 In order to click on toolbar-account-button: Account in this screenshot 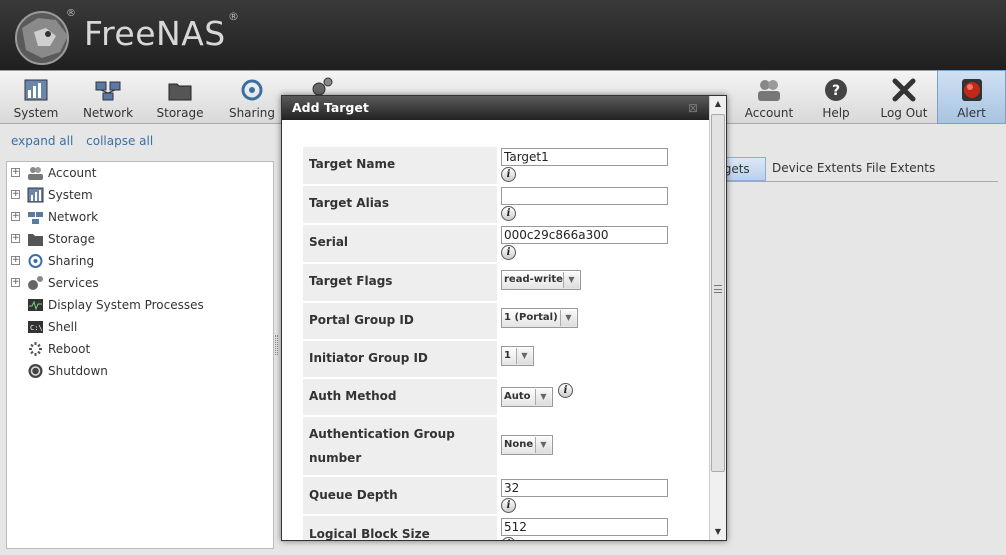, I will do `click(769, 97)`.